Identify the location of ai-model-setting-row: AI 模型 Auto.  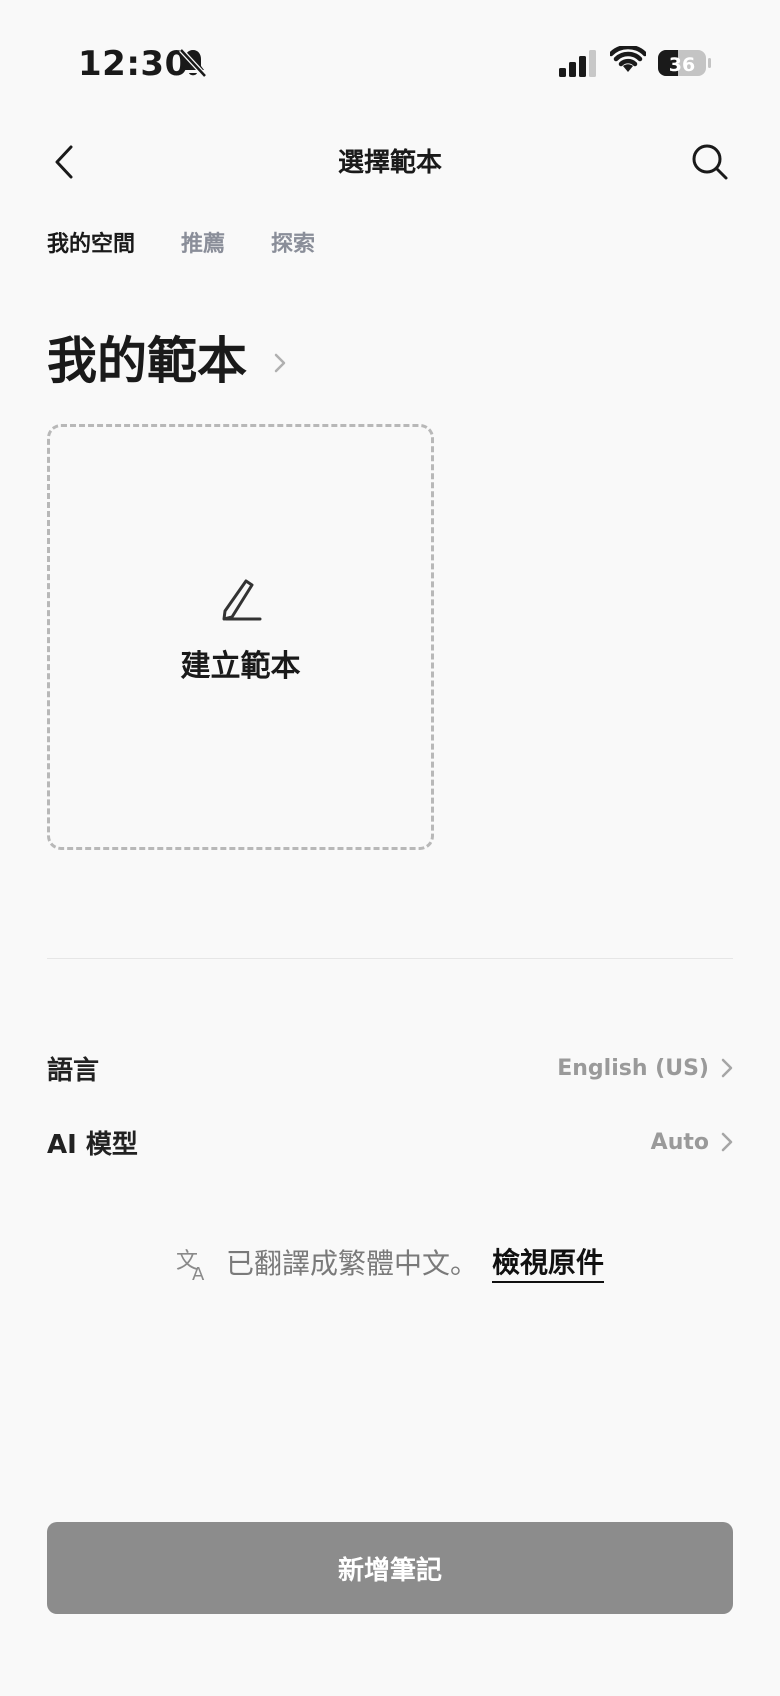
(390, 1142).